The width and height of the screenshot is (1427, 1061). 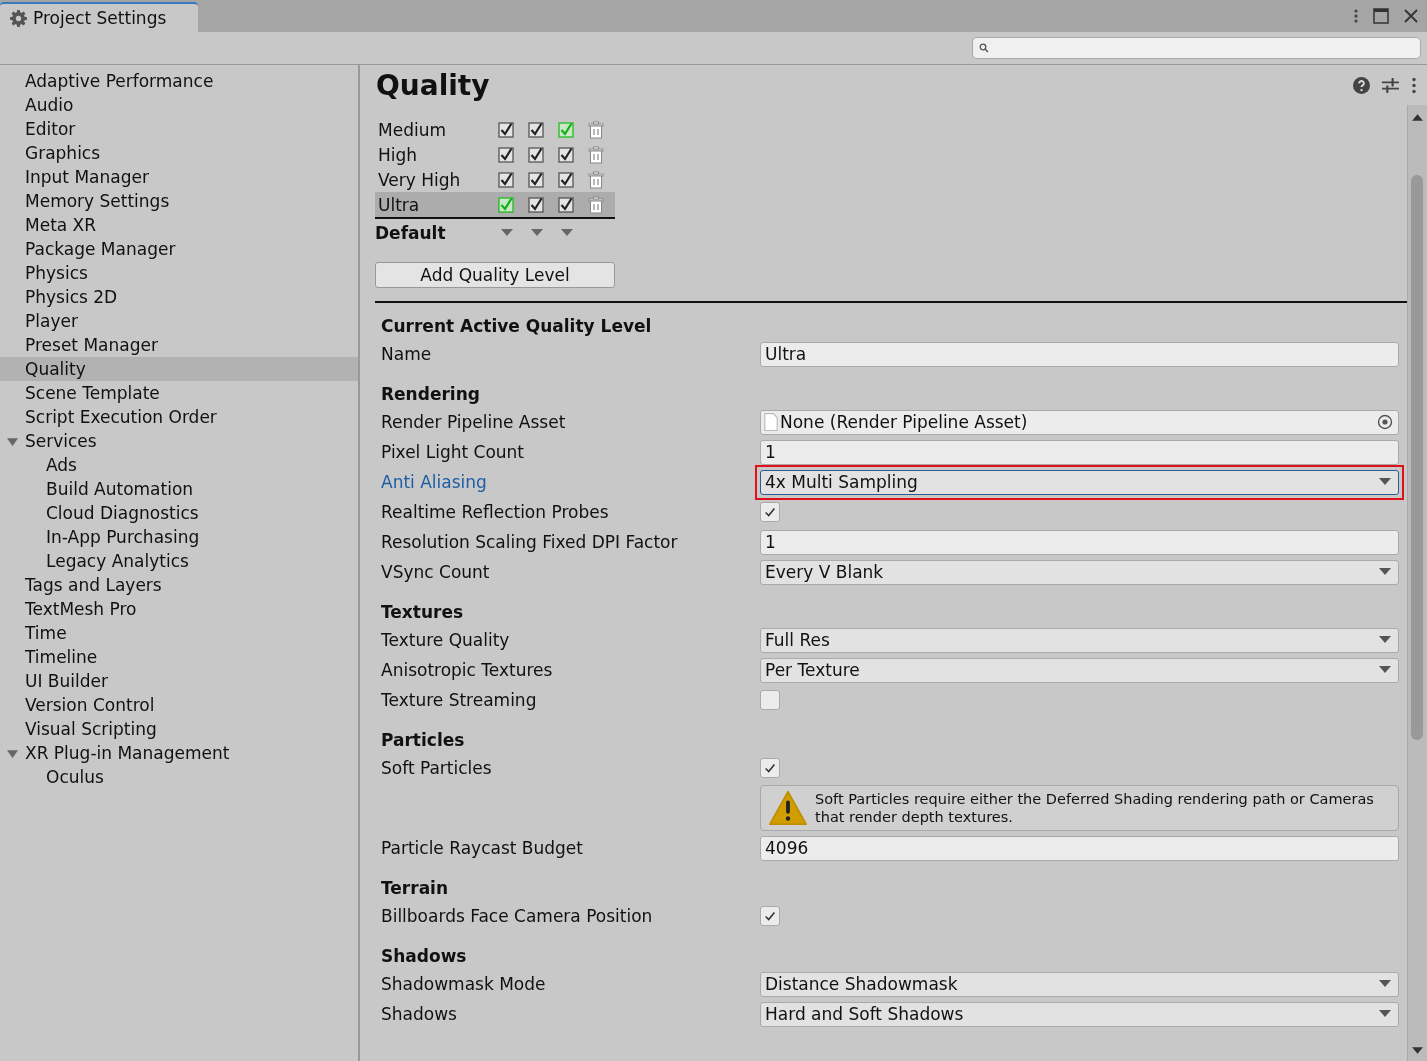 I want to click on dropdown-field: 4x Multi Sampling, so click(x=1079, y=482).